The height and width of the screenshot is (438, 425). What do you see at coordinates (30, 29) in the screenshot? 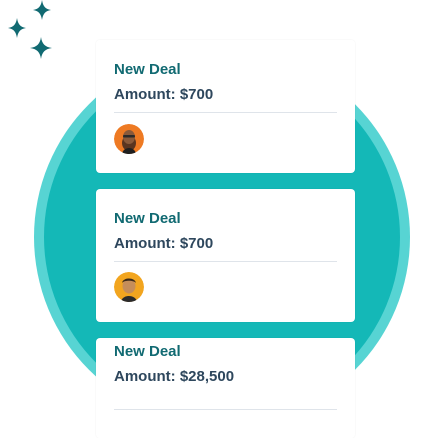
I see `sparkle-icon` at bounding box center [30, 29].